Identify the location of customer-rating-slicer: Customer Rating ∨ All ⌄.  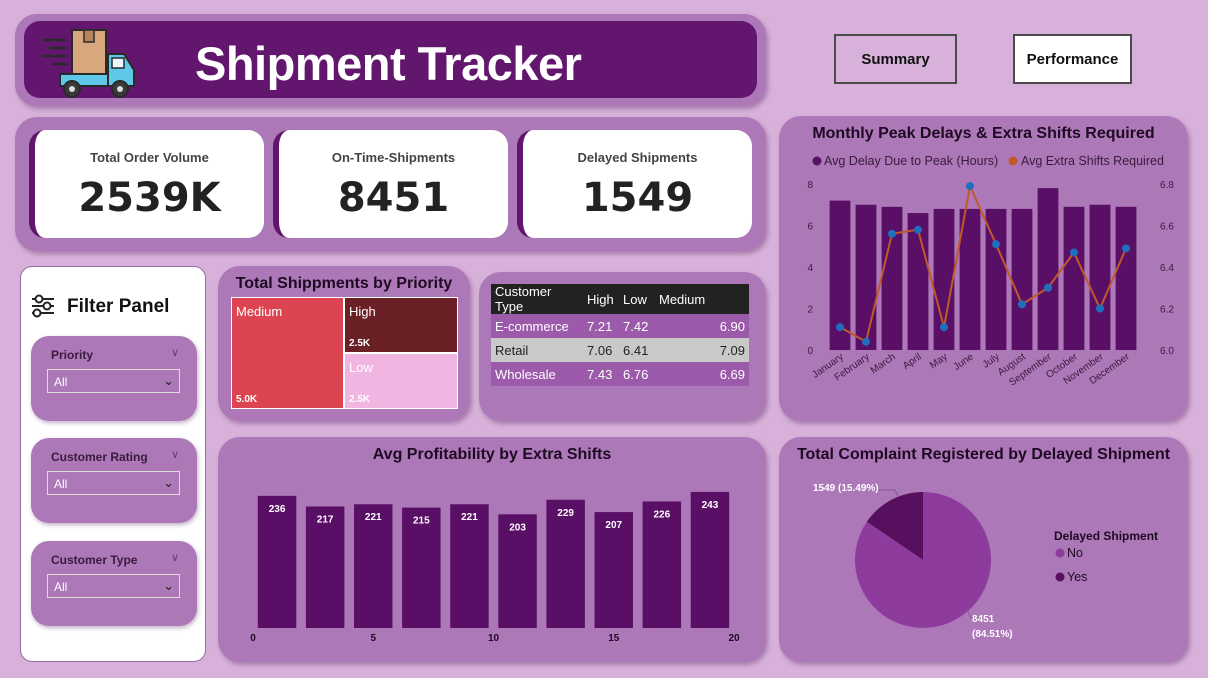
(114, 480).